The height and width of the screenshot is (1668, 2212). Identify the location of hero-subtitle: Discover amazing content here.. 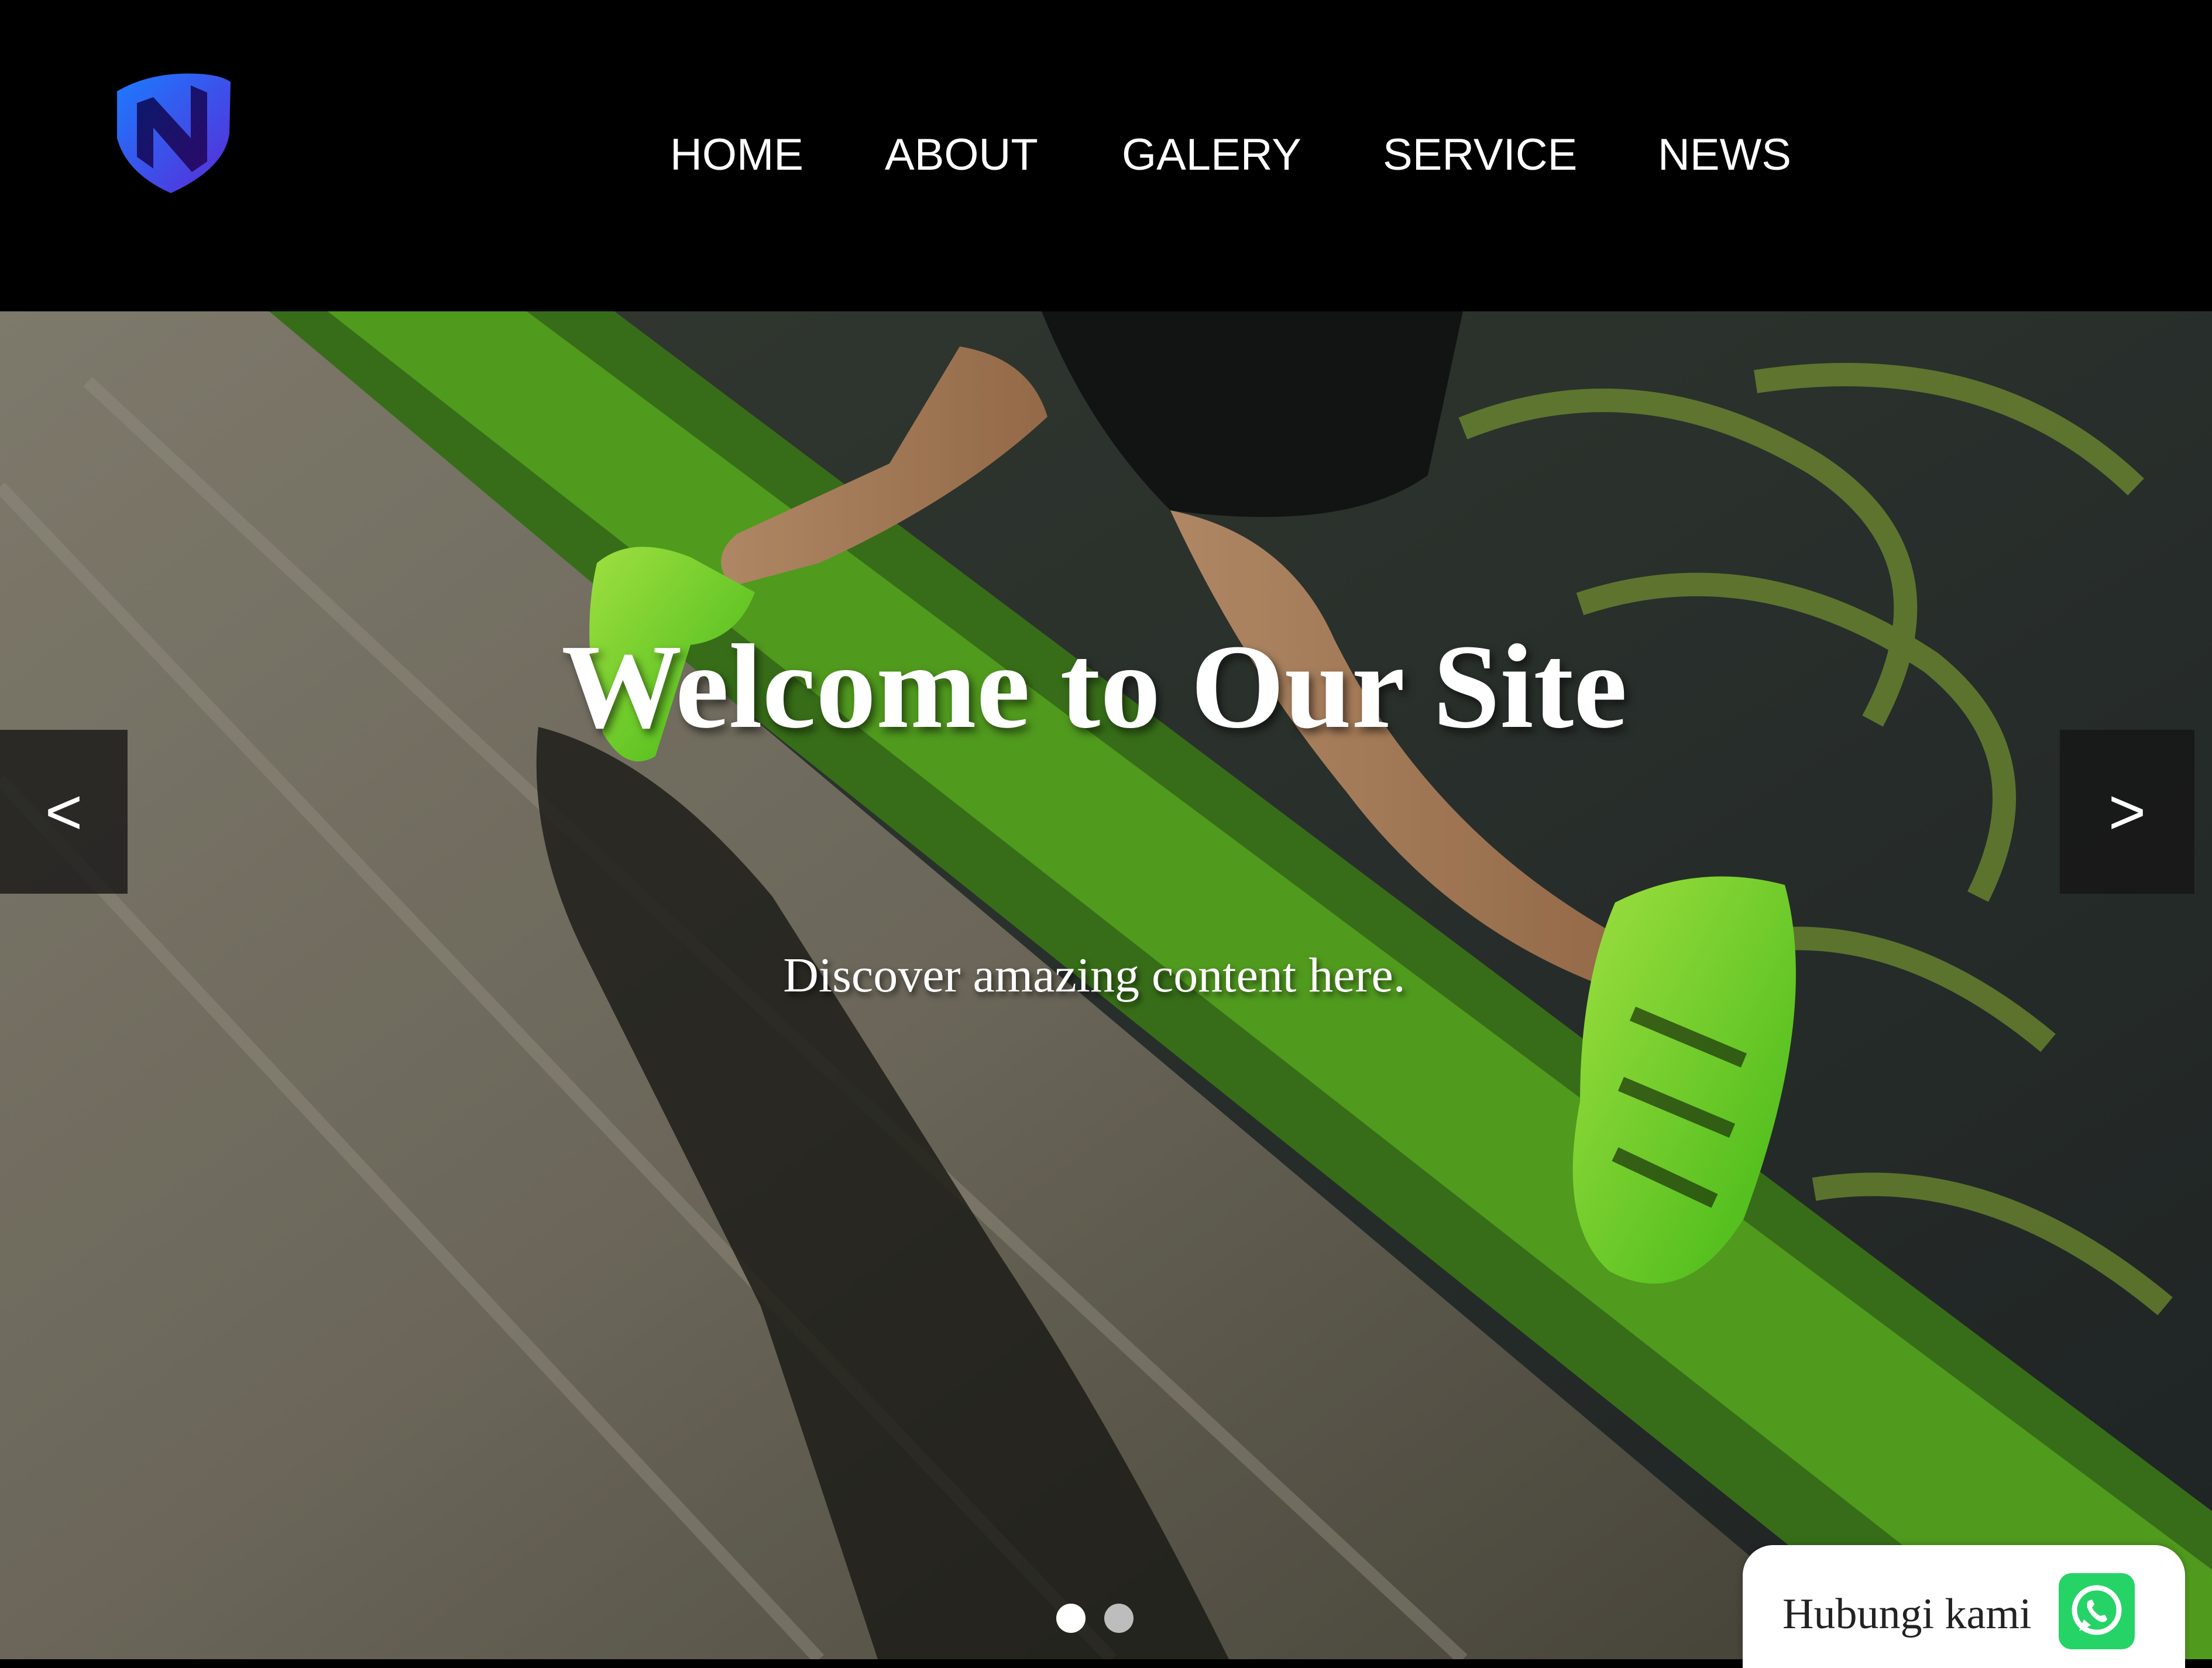
(1094, 975).